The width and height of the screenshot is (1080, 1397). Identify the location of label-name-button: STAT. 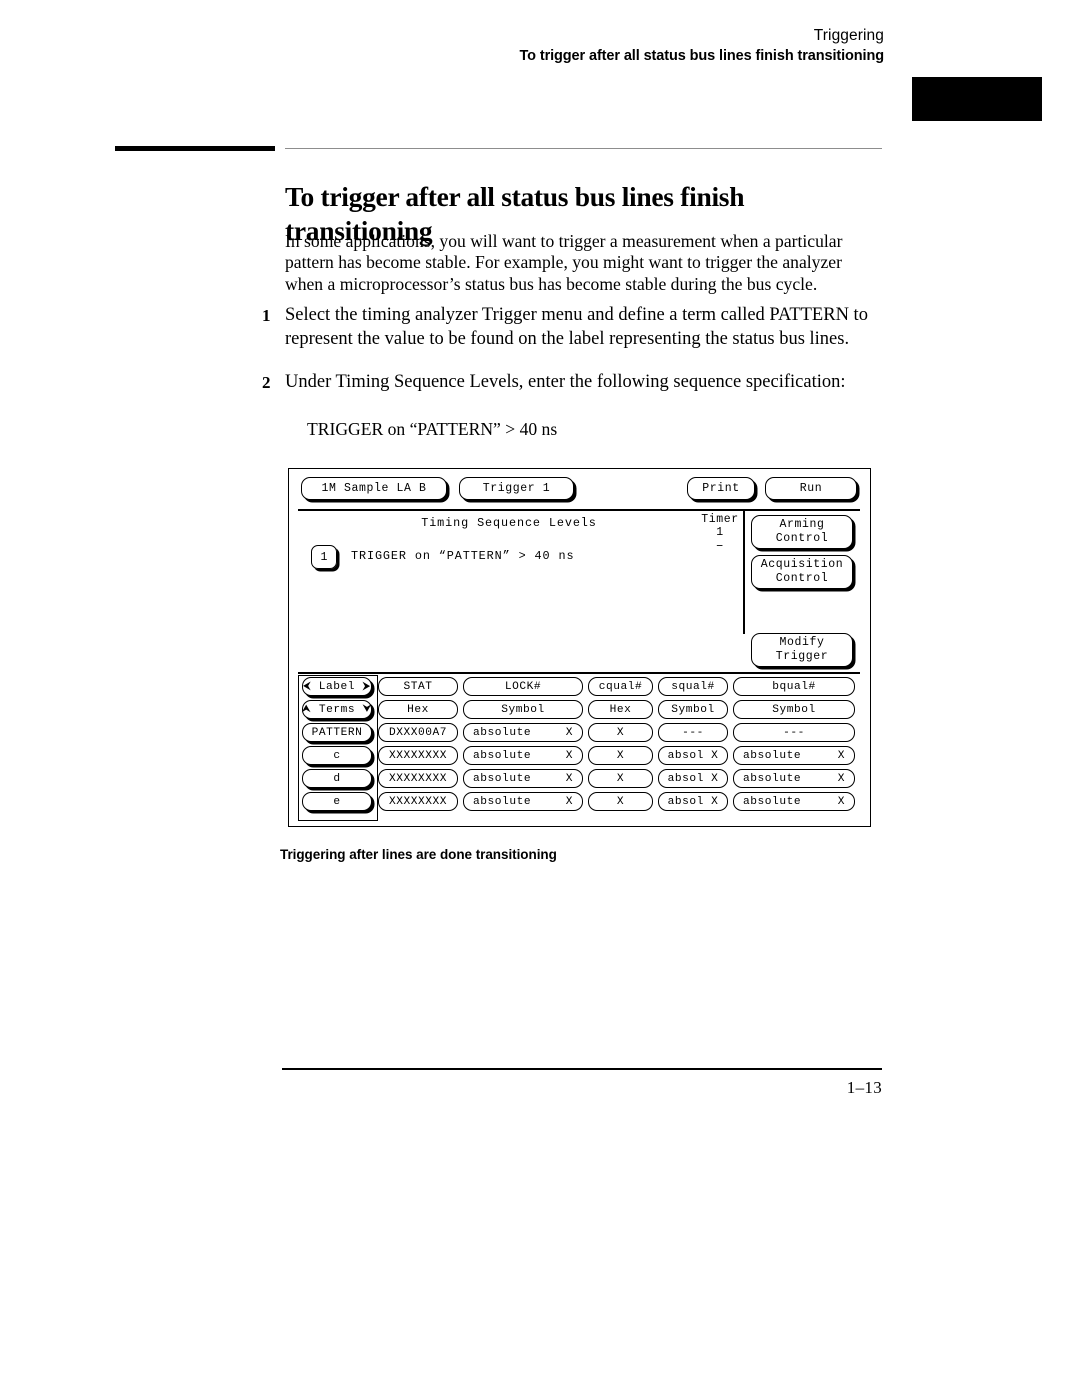
(418, 686).